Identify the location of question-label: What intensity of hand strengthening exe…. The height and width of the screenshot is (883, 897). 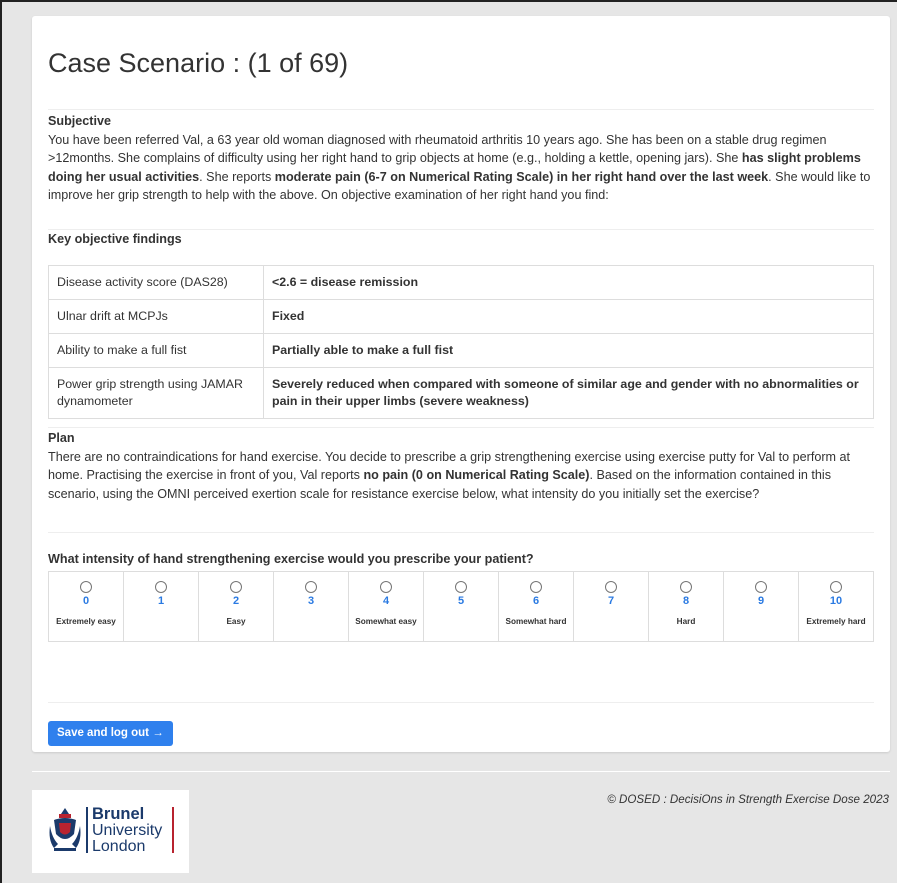
(291, 559).